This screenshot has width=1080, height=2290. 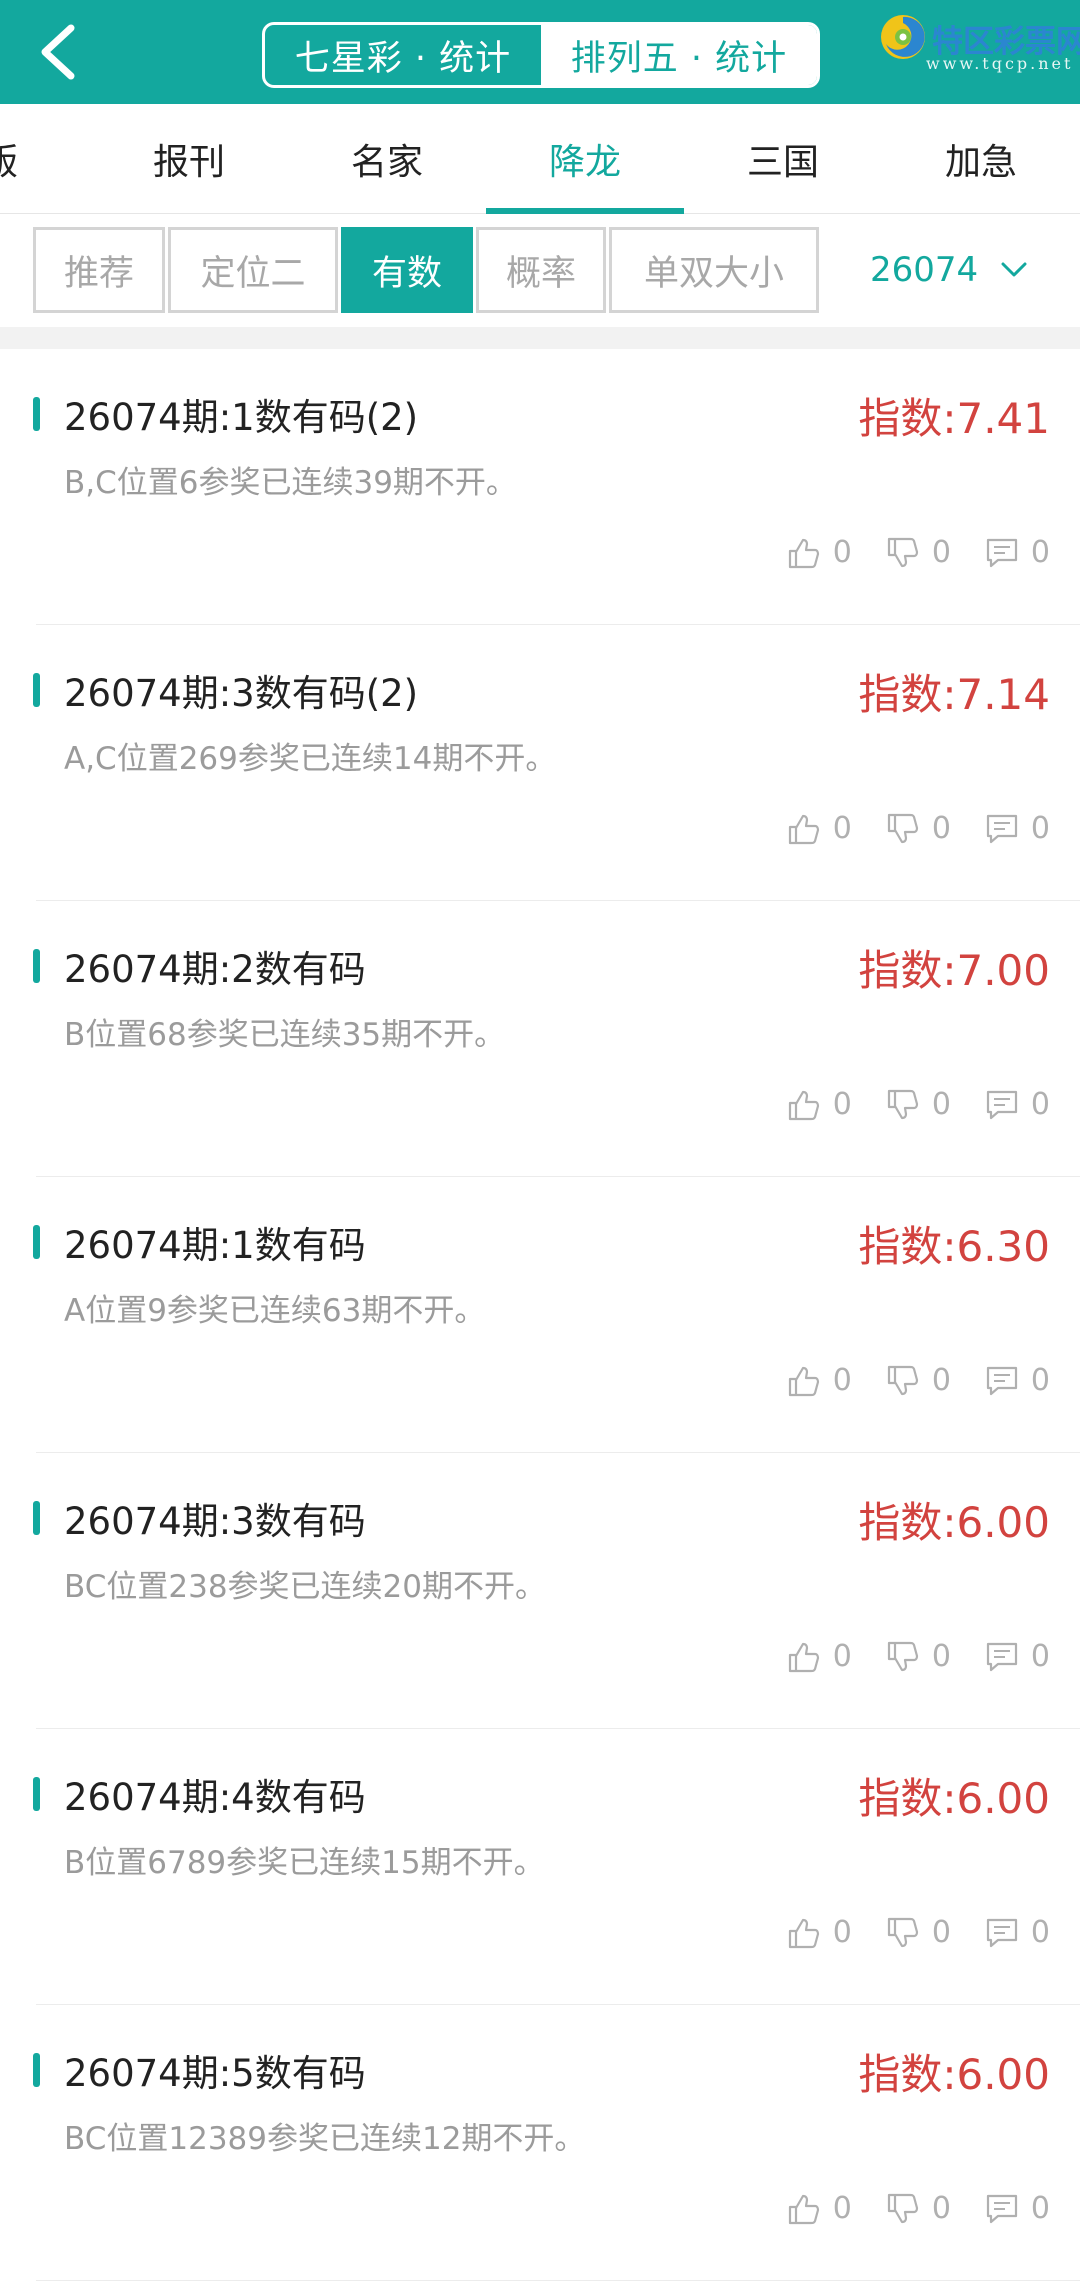 I want to click on tab-baokan: 报刊, so click(x=189, y=159).